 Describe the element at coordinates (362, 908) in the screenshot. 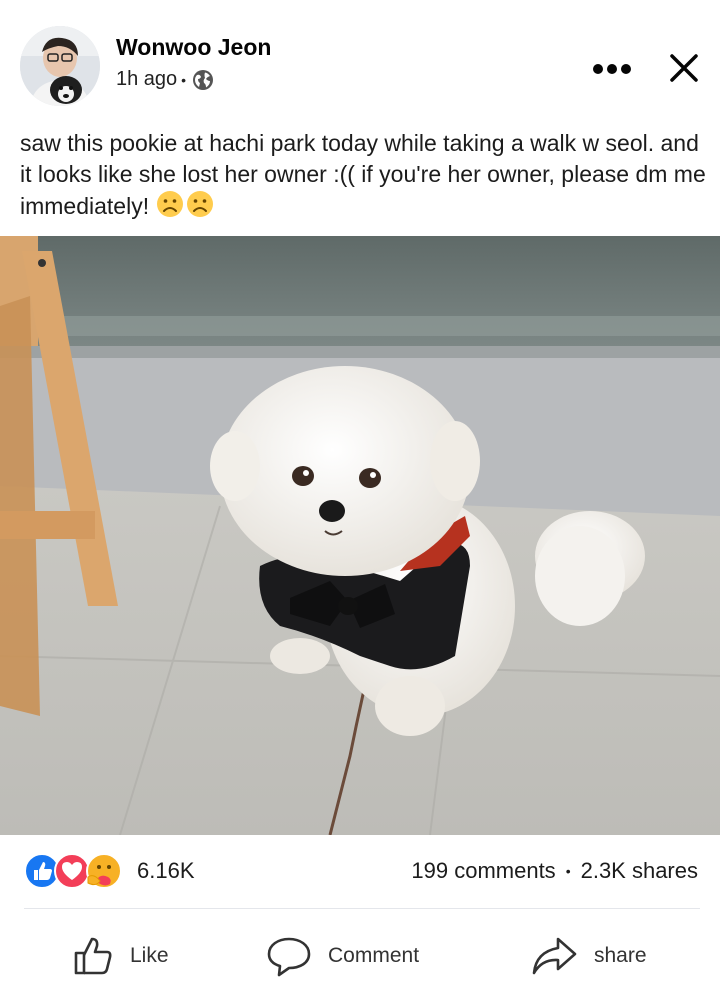

I see `actions-divider` at that location.